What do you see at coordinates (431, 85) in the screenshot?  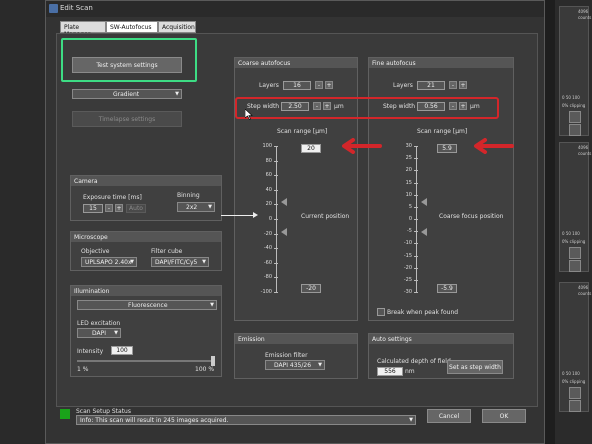 I see `fine-layers-input: 21` at bounding box center [431, 85].